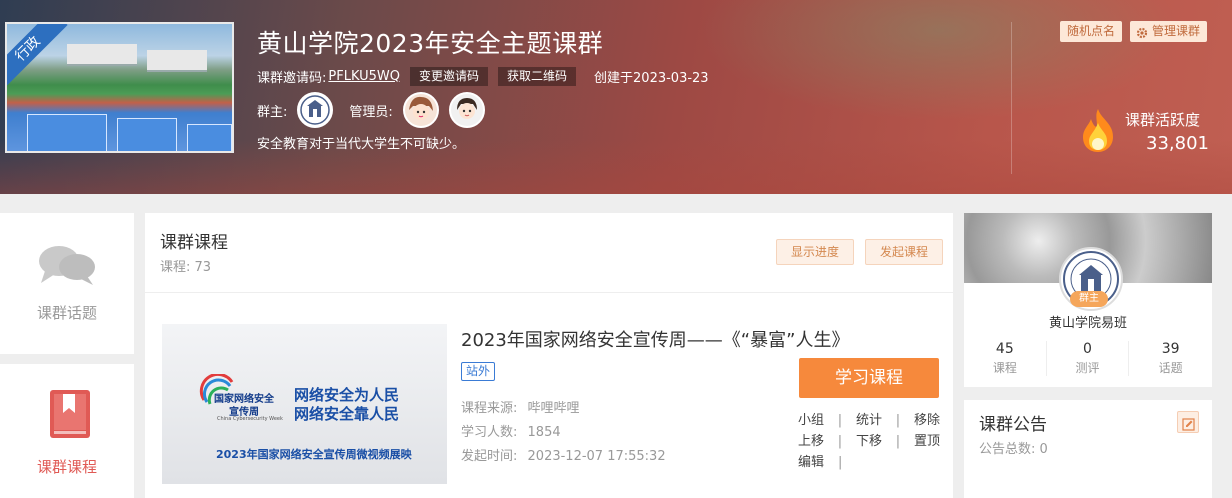  I want to click on op-edit: 编辑, so click(811, 462).